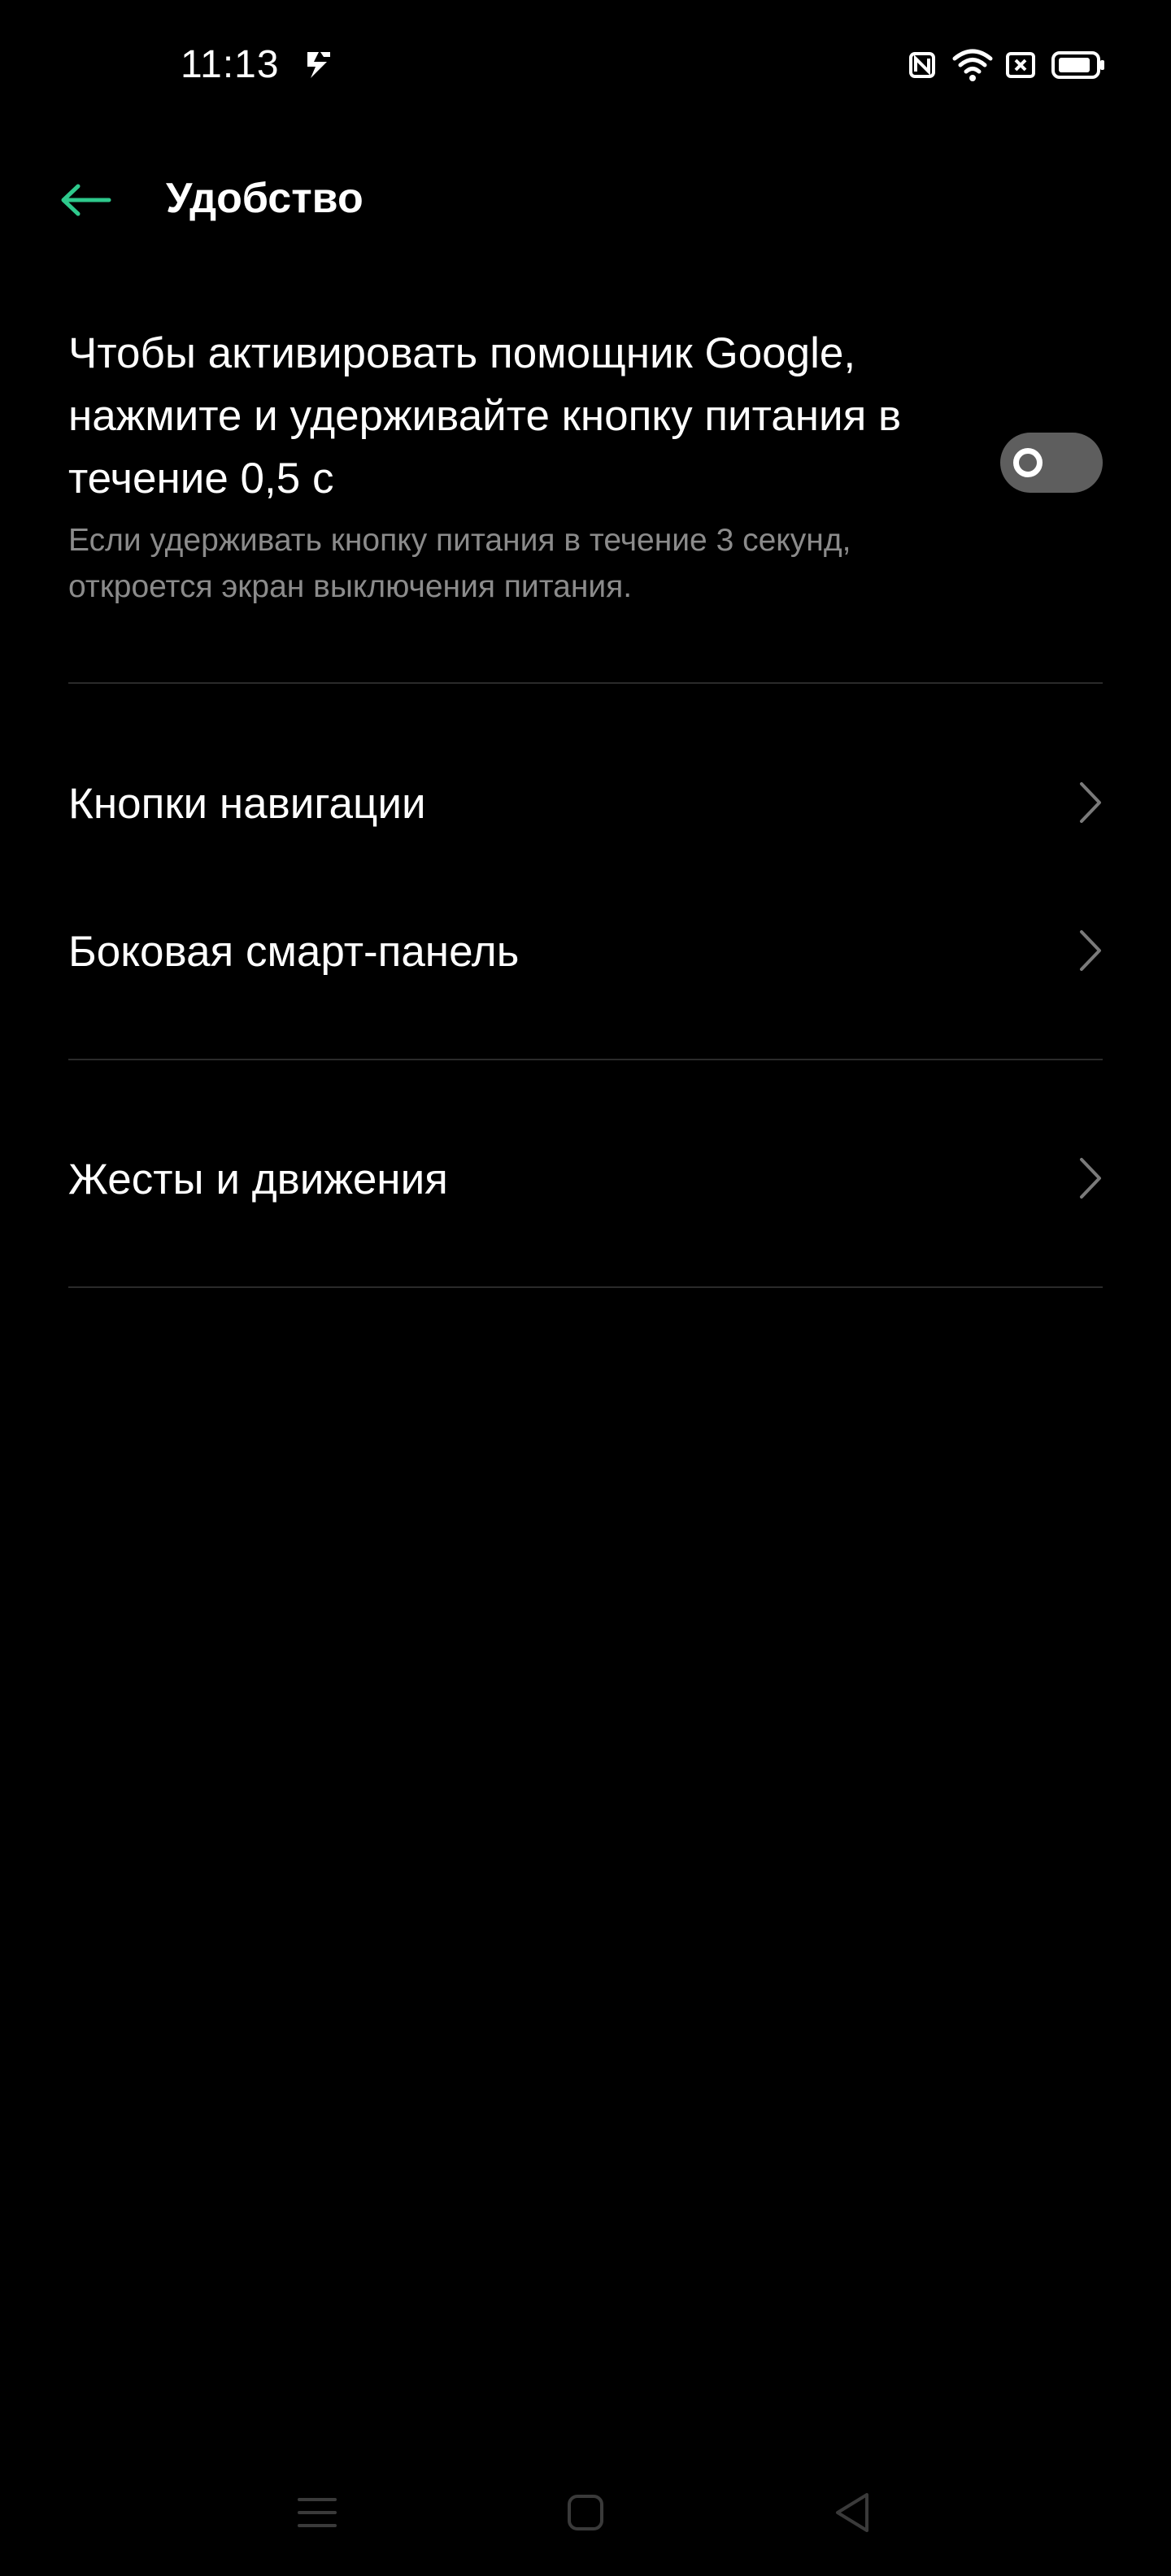 Image resolution: width=1171 pixels, height=2576 pixels. I want to click on wifi-icon, so click(972, 66).